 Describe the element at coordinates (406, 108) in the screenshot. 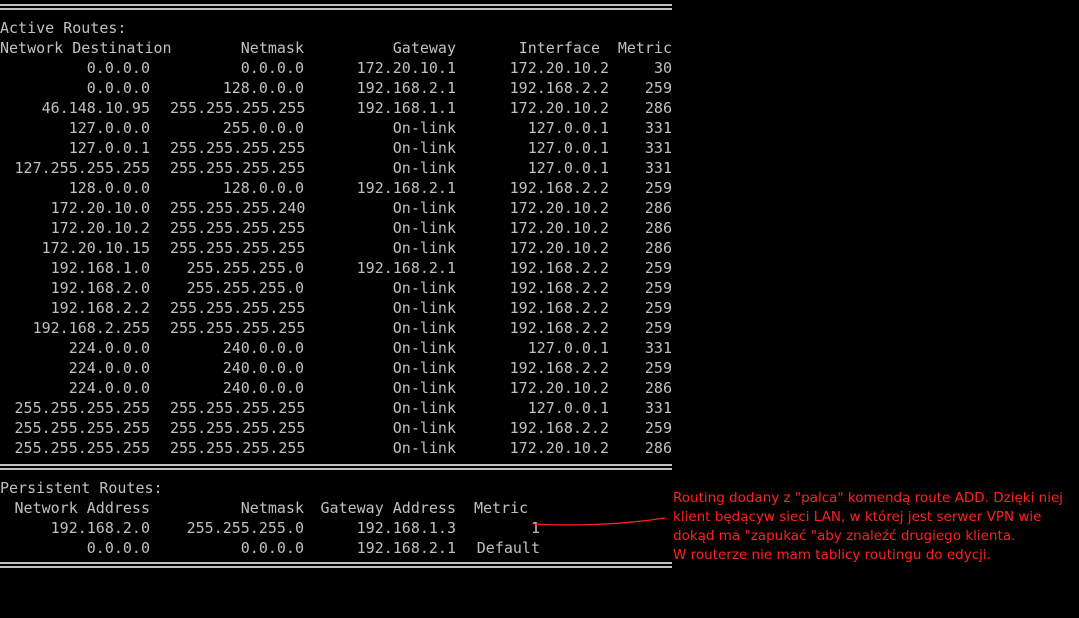

I see `cell-gateway: 192.168.1.1` at that location.